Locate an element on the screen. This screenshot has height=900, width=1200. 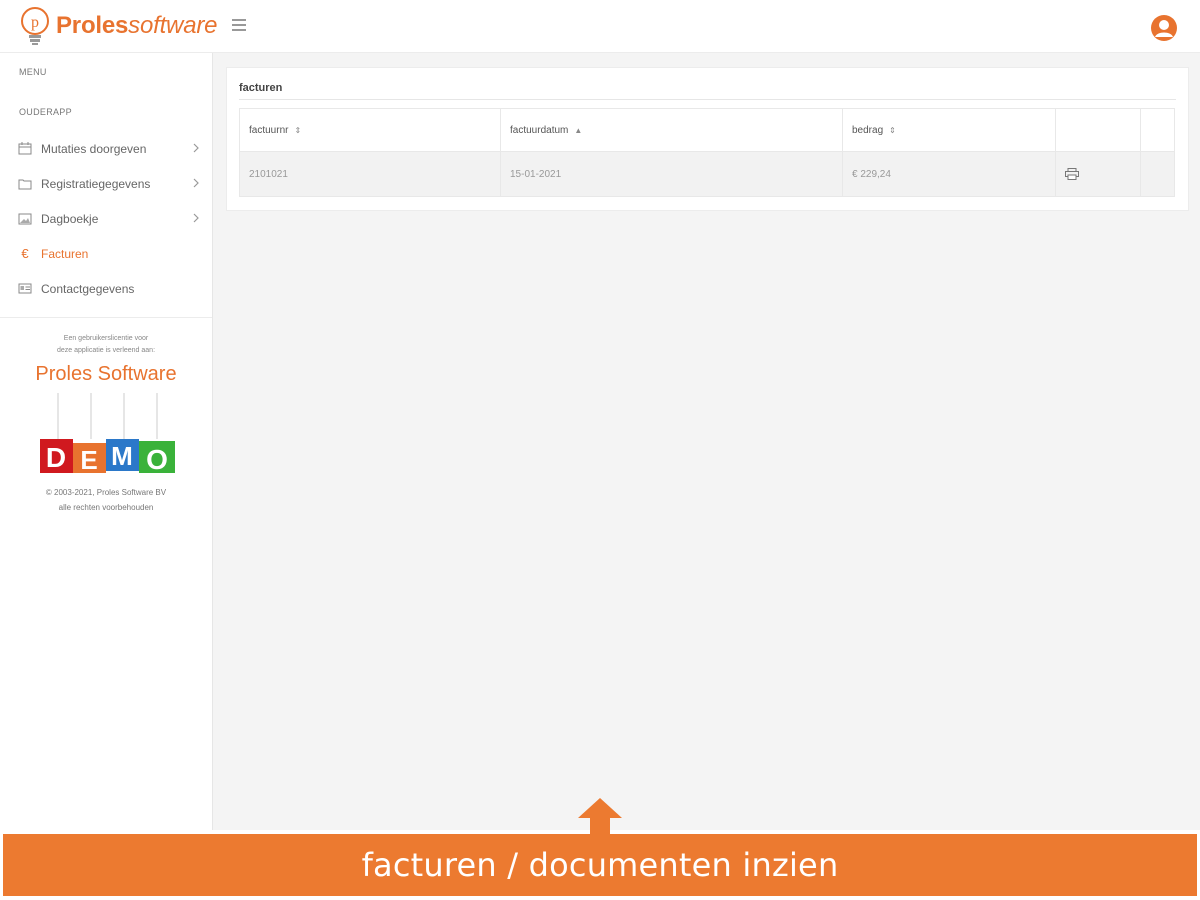
column-header-factuurnr: factuurnr ⇕ is located at coordinates (370, 130).